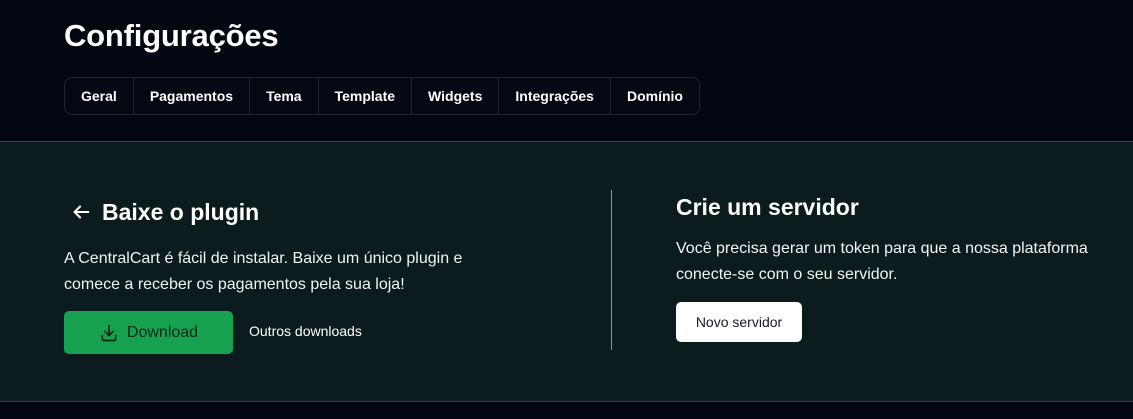 This screenshot has height=419, width=1133. What do you see at coordinates (81, 212) in the screenshot?
I see `arrow-left-icon` at bounding box center [81, 212].